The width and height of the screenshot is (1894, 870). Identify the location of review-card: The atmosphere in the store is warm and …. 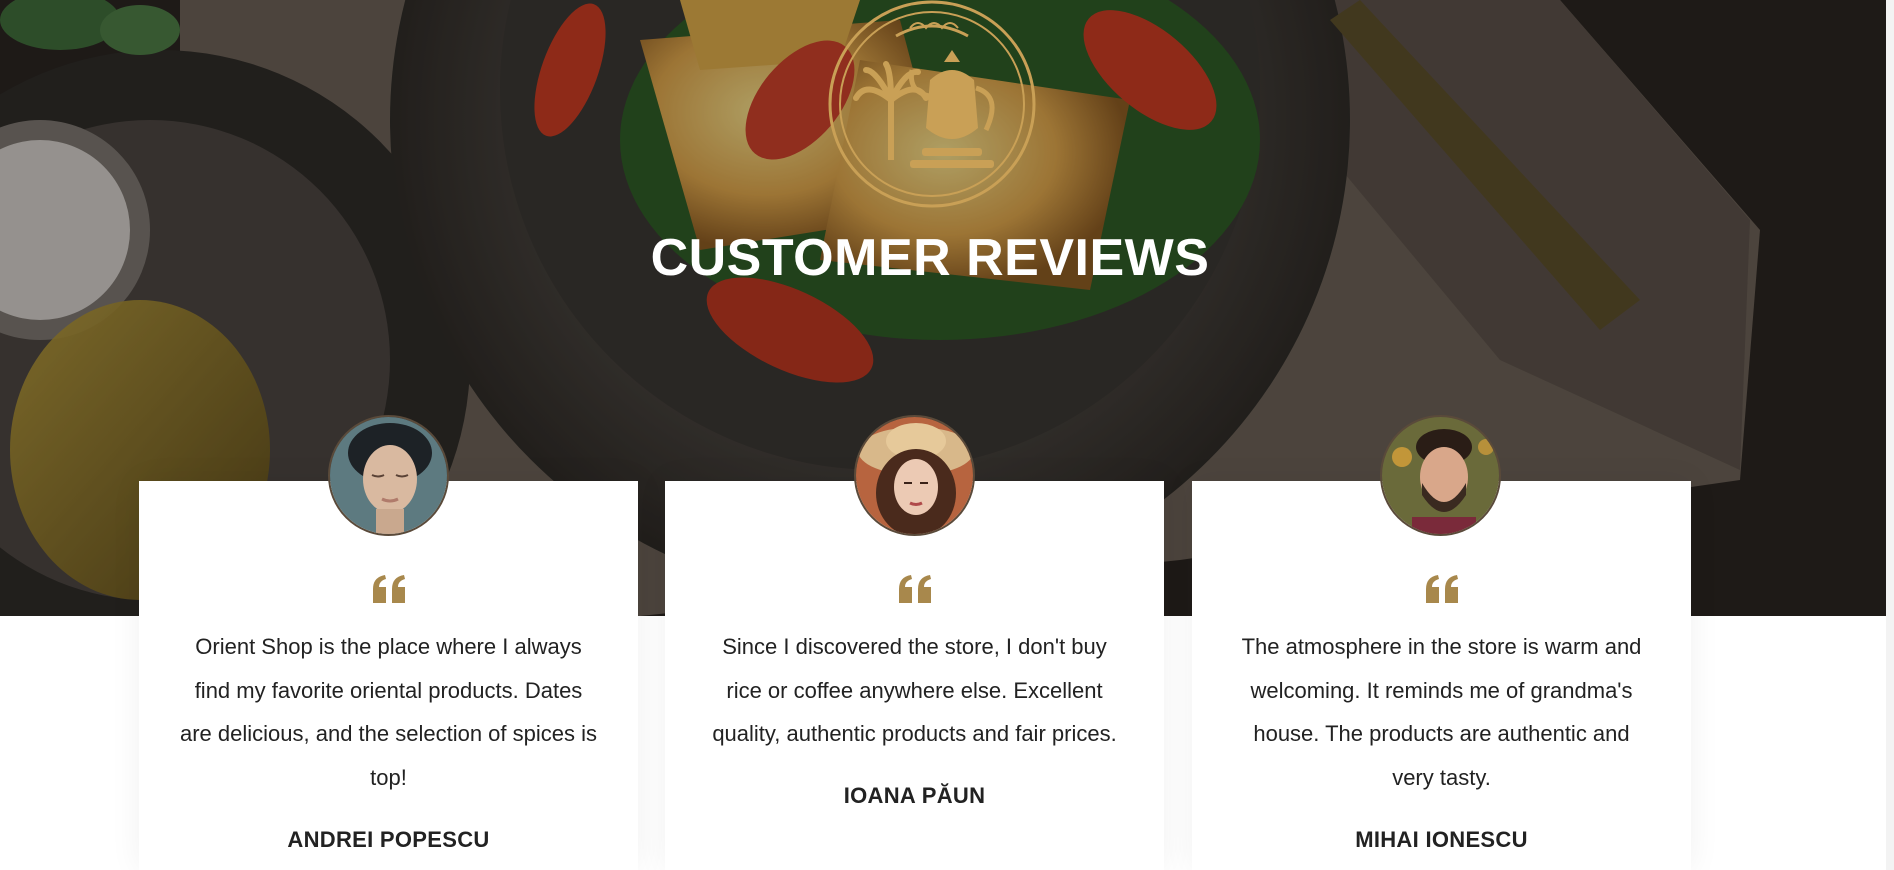
(1441, 675).